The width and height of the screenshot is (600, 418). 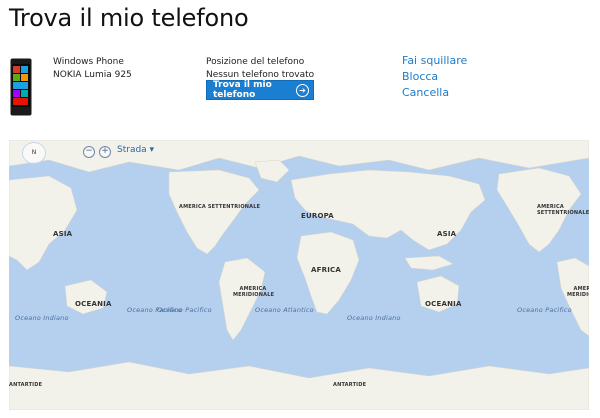 What do you see at coordinates (21, 87) in the screenshot?
I see `phone-icon` at bounding box center [21, 87].